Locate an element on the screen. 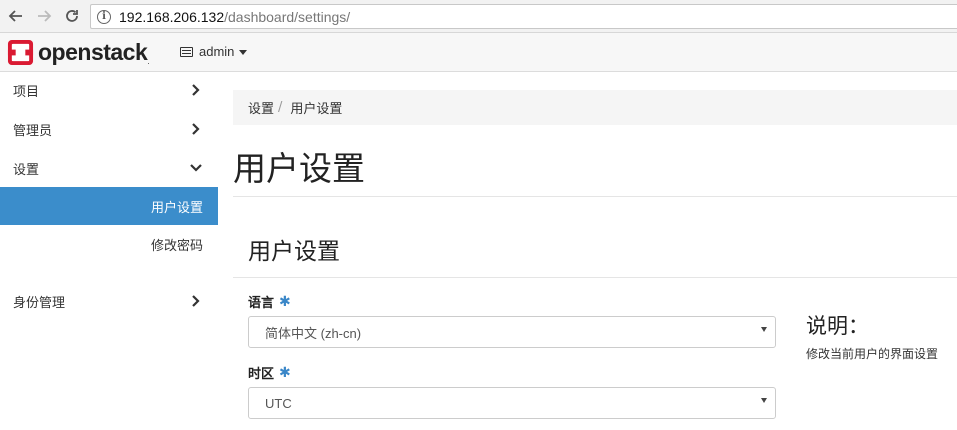  openstack-logo: openstack. is located at coordinates (78, 52).